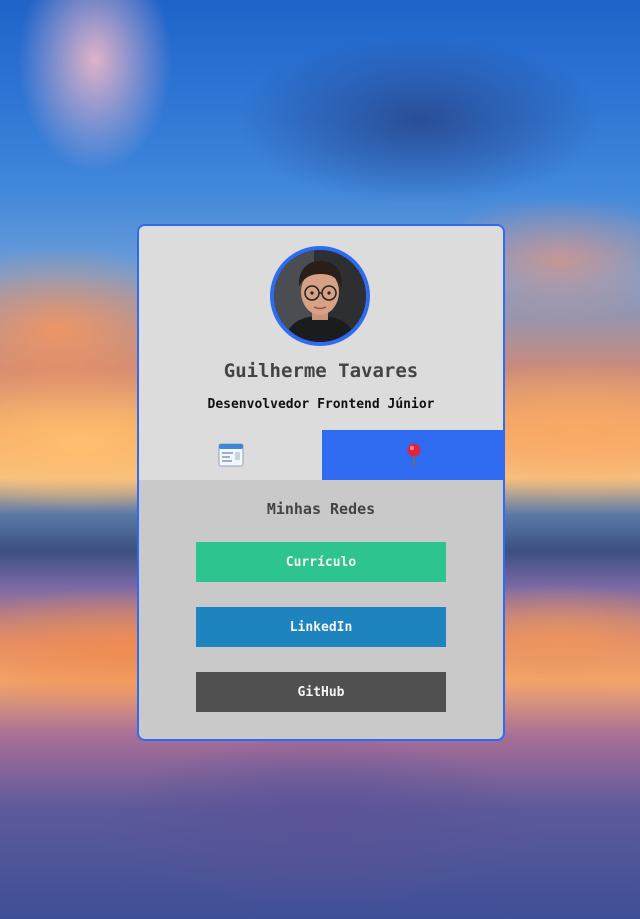  Describe the element at coordinates (321, 627) in the screenshot. I see `linkedin-button: LinkedIn` at that location.